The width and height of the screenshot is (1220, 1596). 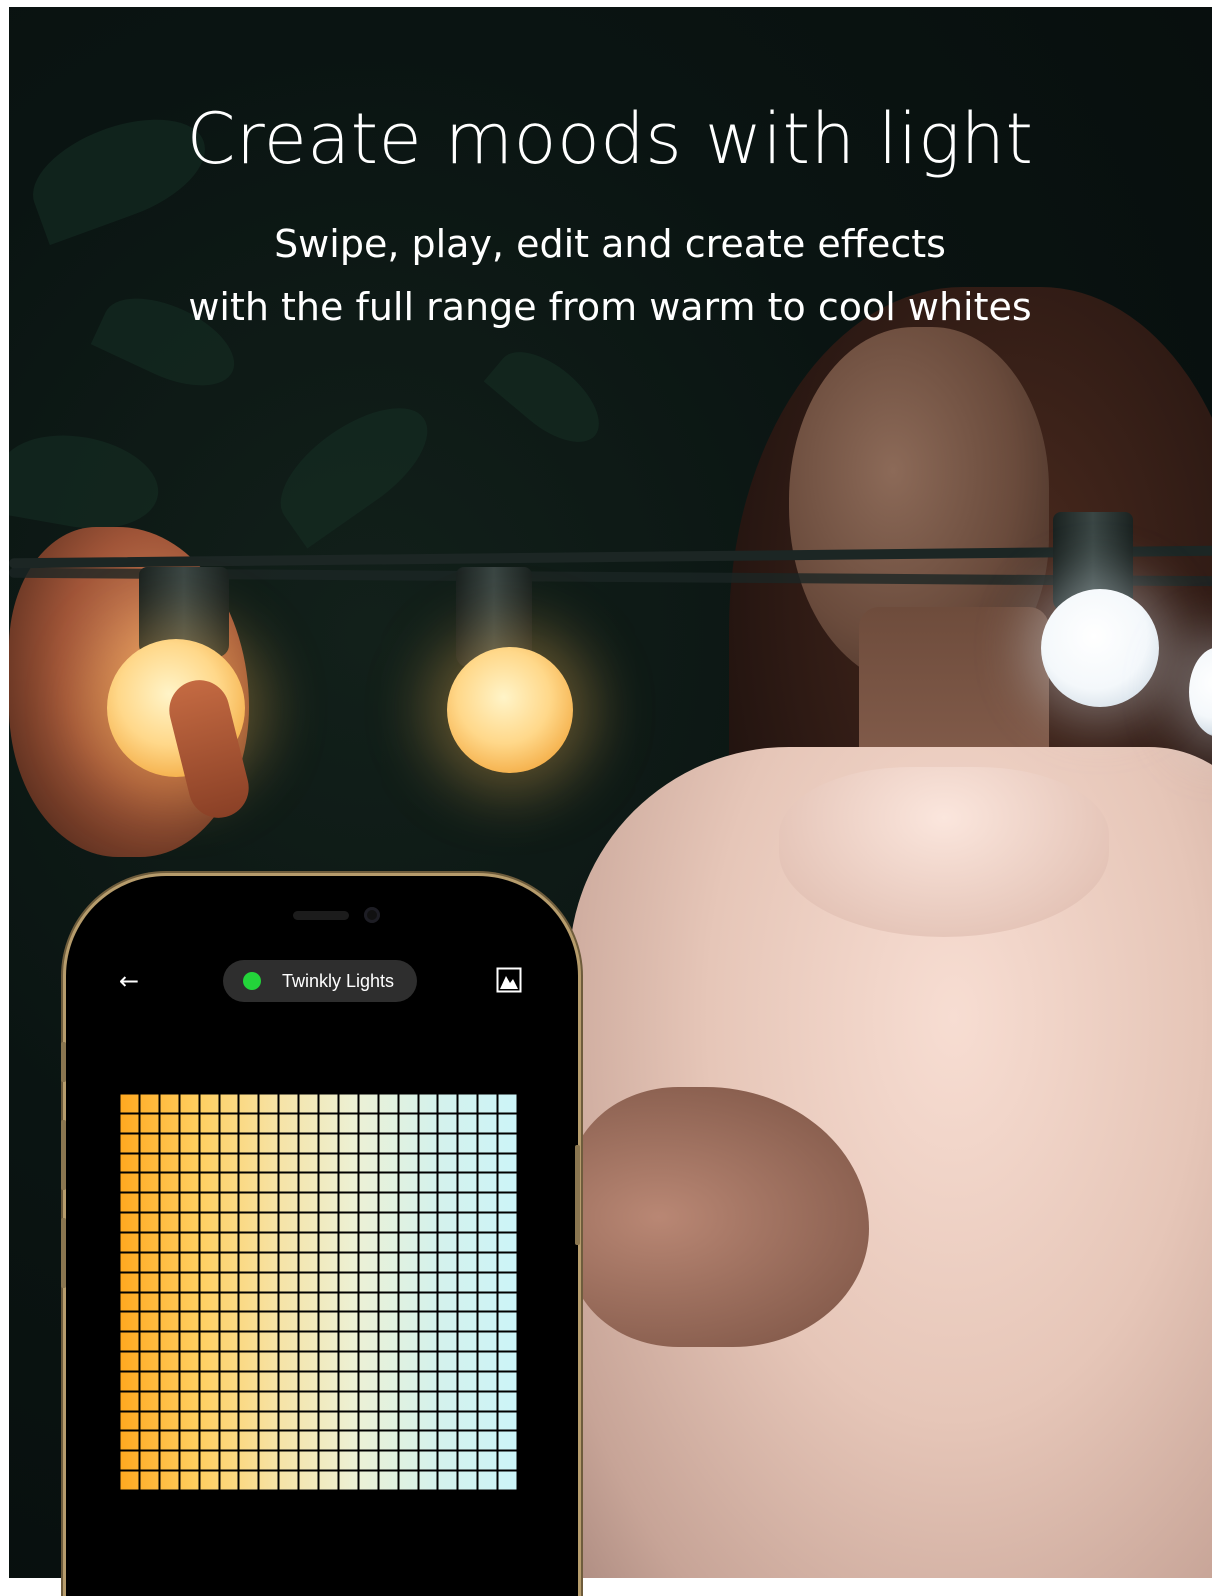 I want to click on back-arrow-icon: ←, so click(x=129, y=981).